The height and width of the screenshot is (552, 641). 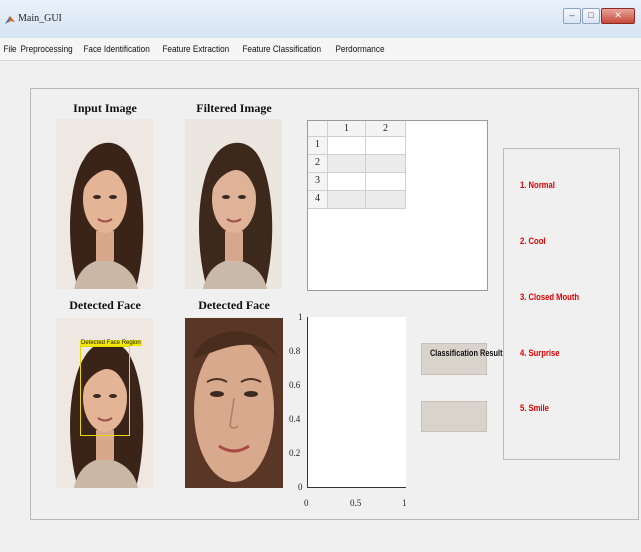 I want to click on menu-performance: Perdormance, so click(x=360, y=49).